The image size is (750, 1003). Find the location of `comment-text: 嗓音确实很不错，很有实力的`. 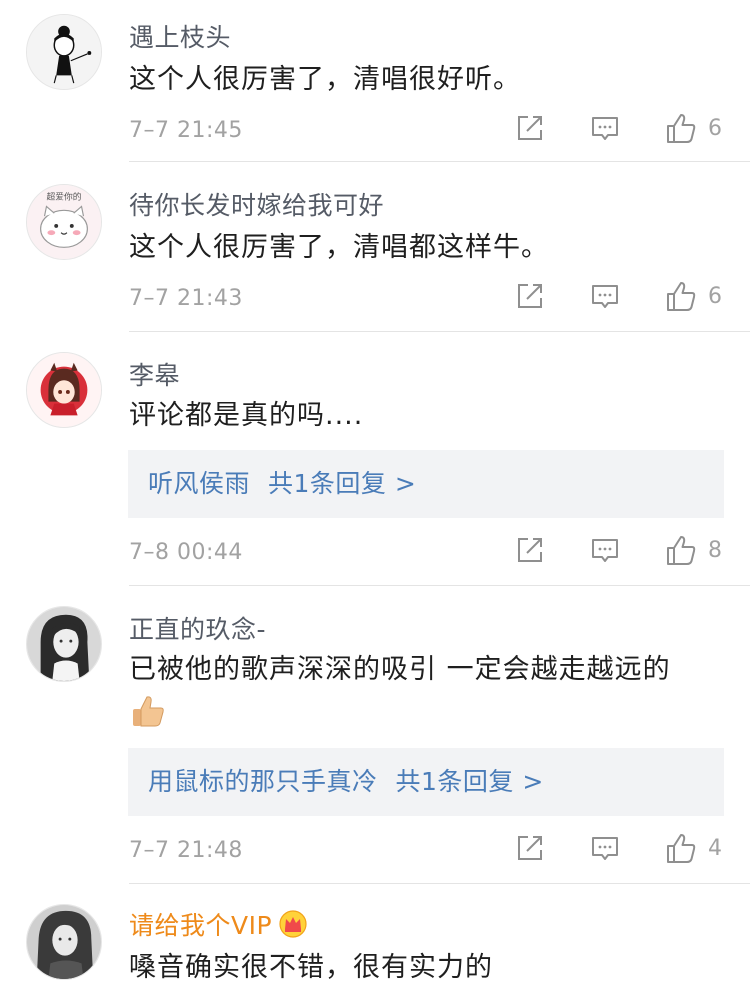

comment-text: 嗓音确实很不错，很有实力的 is located at coordinates (311, 967).